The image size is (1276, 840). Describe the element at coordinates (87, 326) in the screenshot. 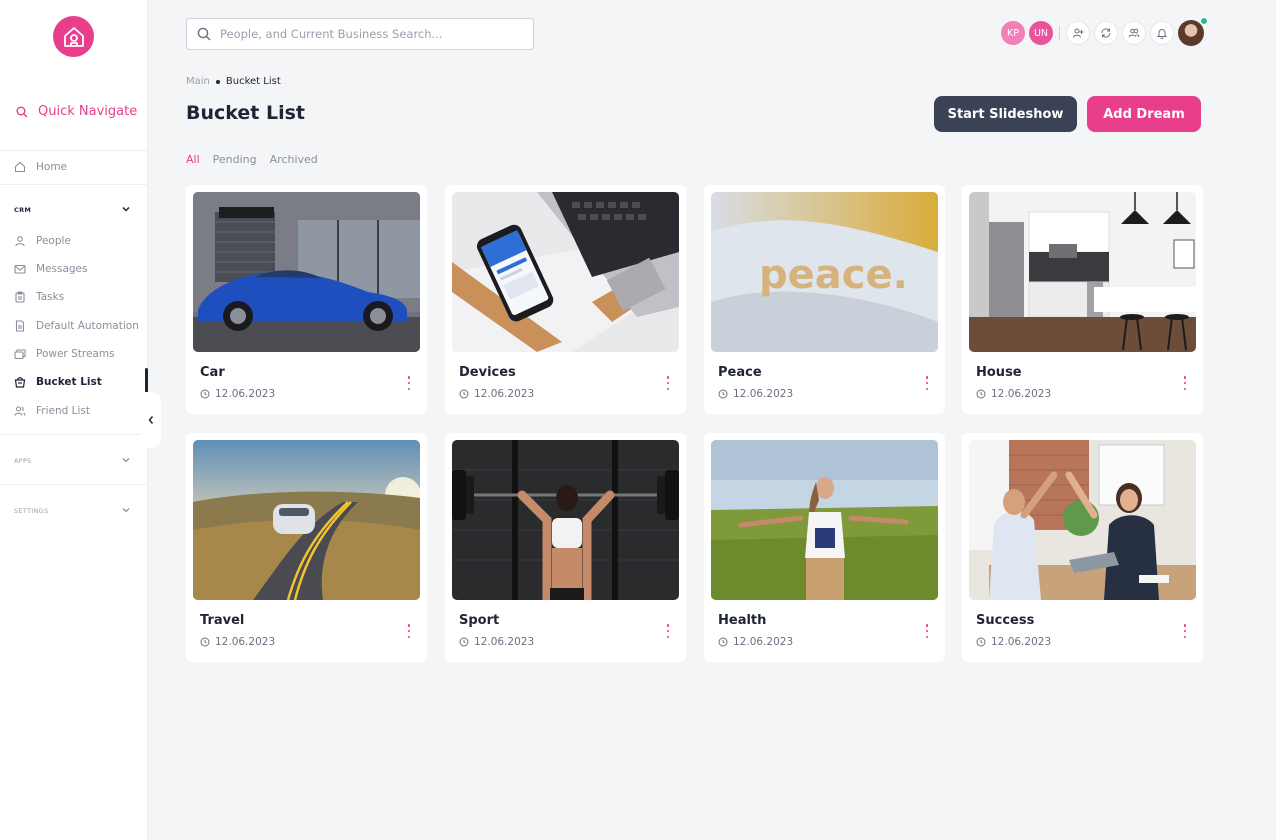

I see `sidebar-item-label: Default Automation` at that location.